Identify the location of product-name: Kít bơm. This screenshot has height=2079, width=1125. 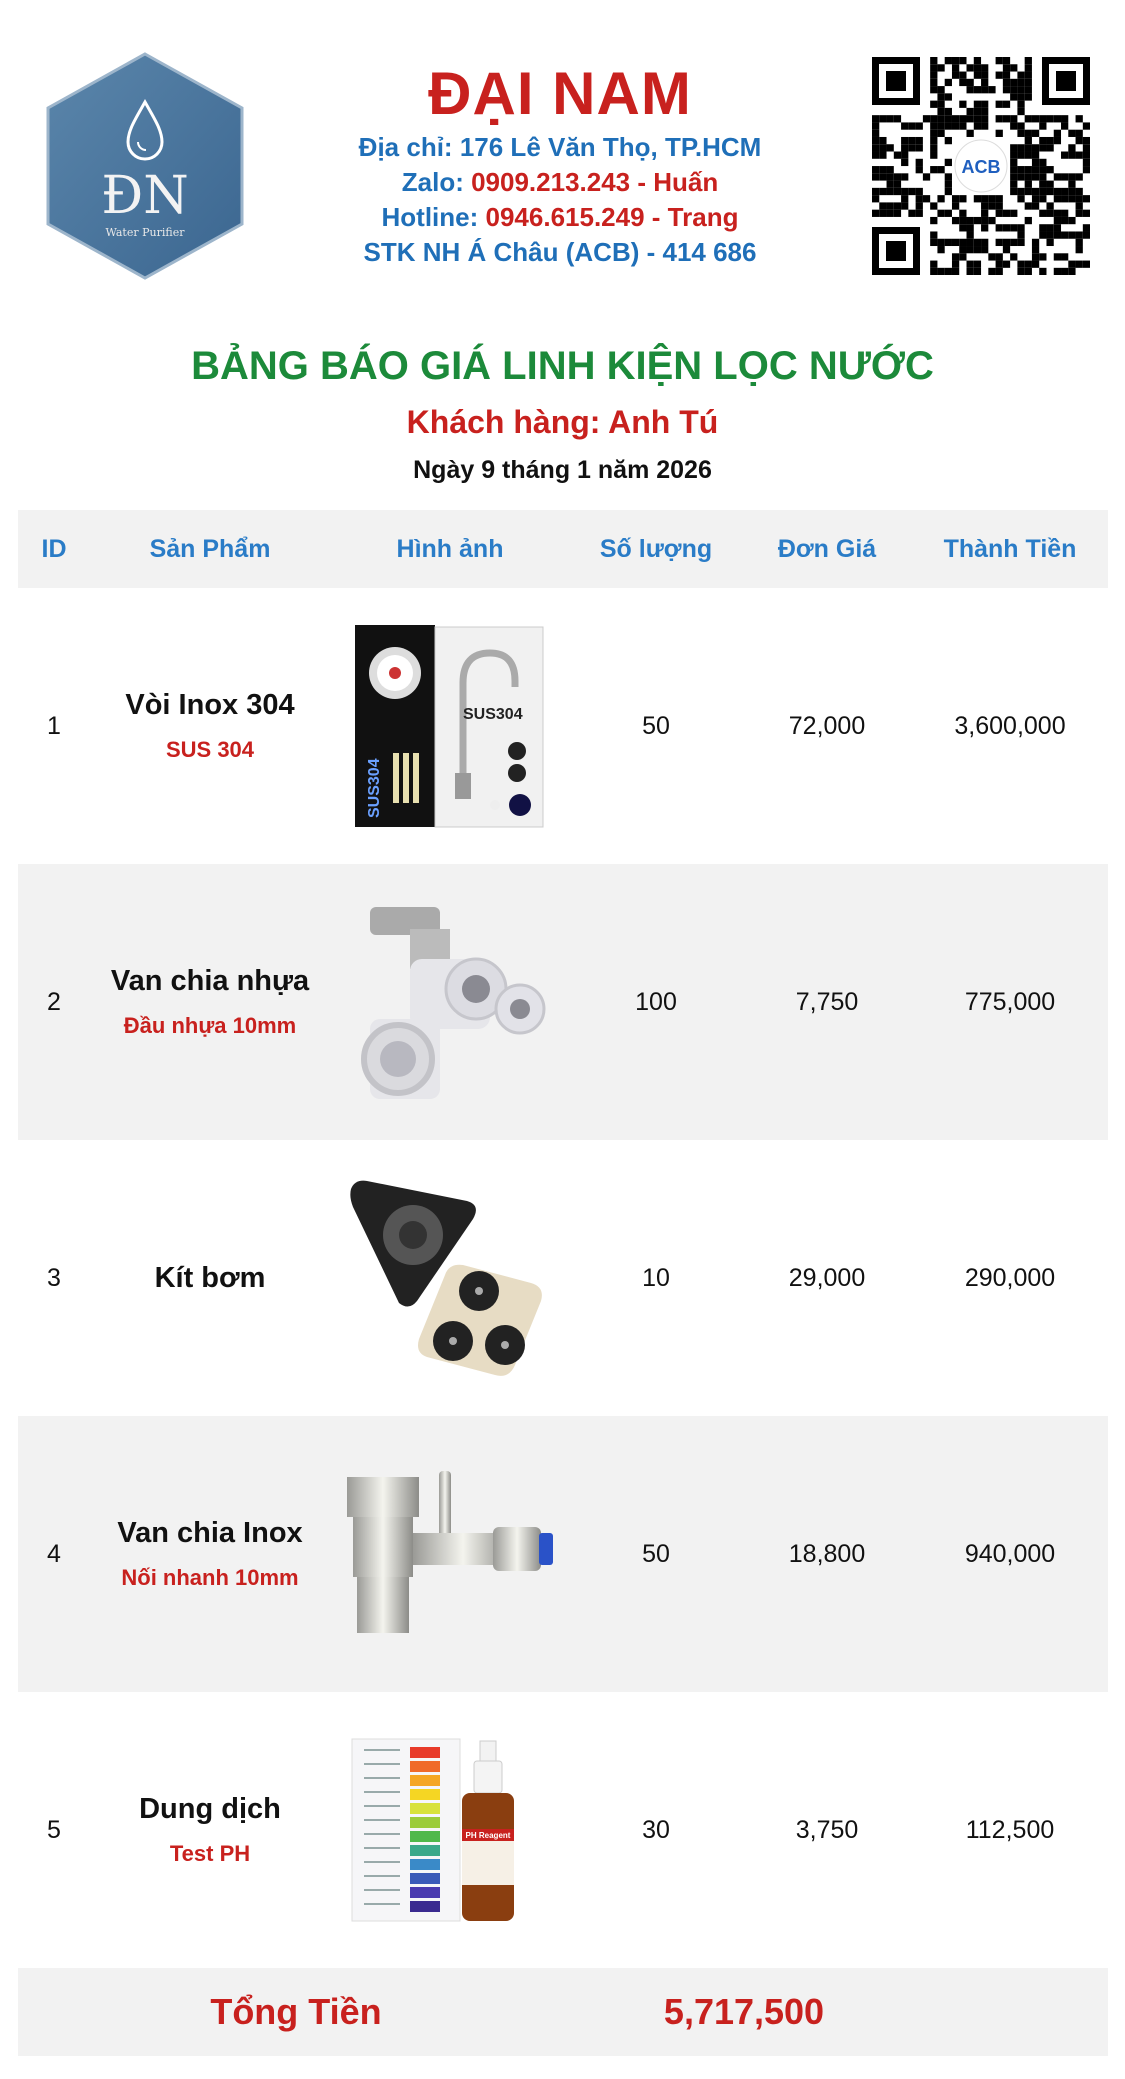
(210, 1278).